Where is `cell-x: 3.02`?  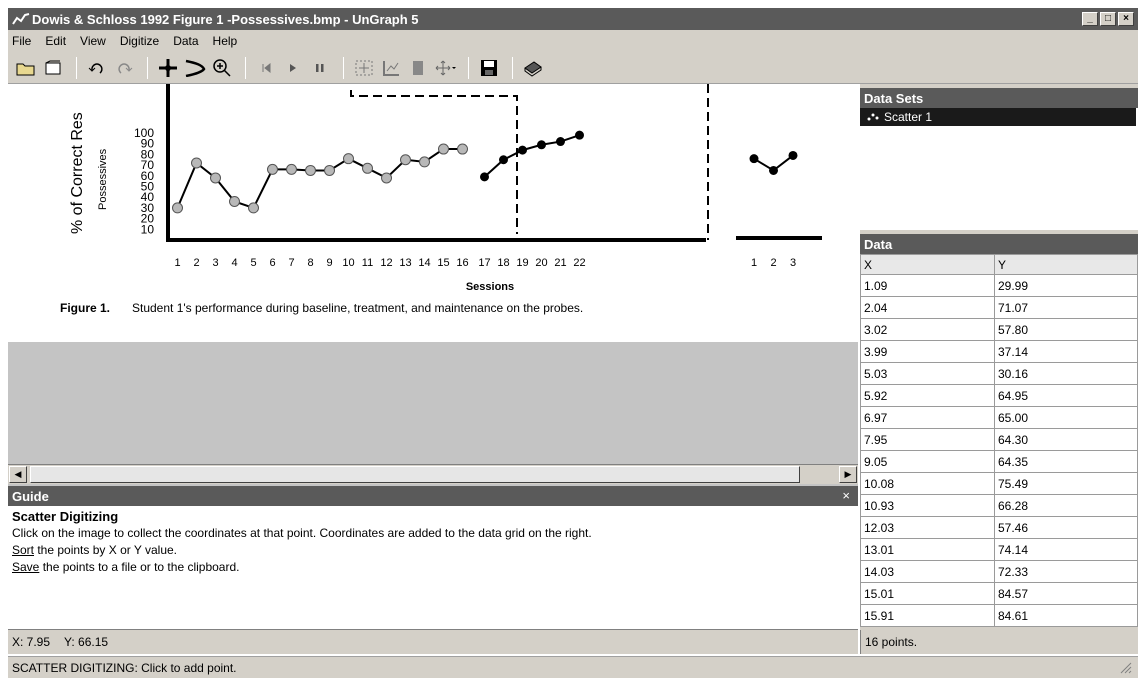
cell-x: 3.02 is located at coordinates (927, 329).